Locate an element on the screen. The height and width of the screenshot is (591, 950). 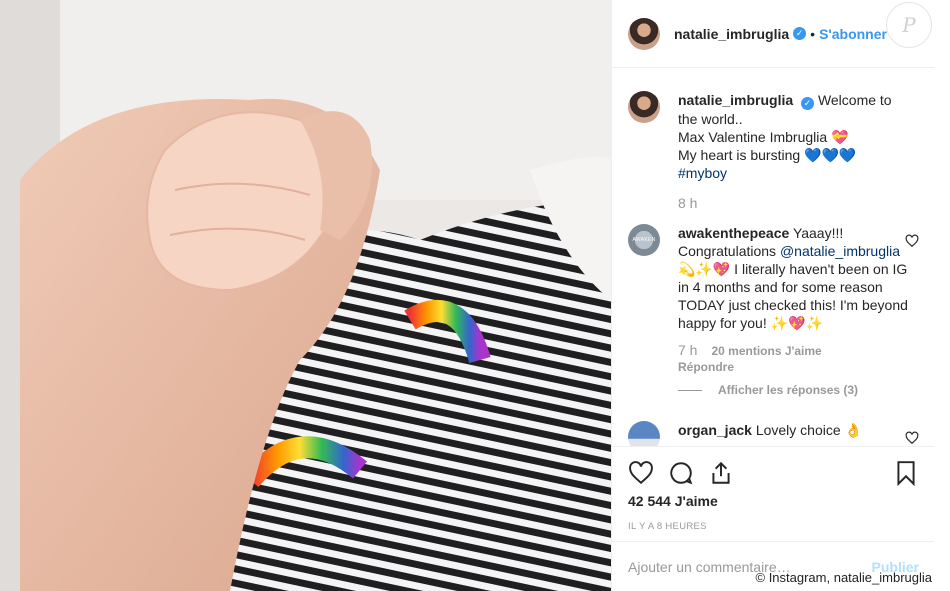
view-replies-label: Afficher les réponses (3) is located at coordinates (788, 390).